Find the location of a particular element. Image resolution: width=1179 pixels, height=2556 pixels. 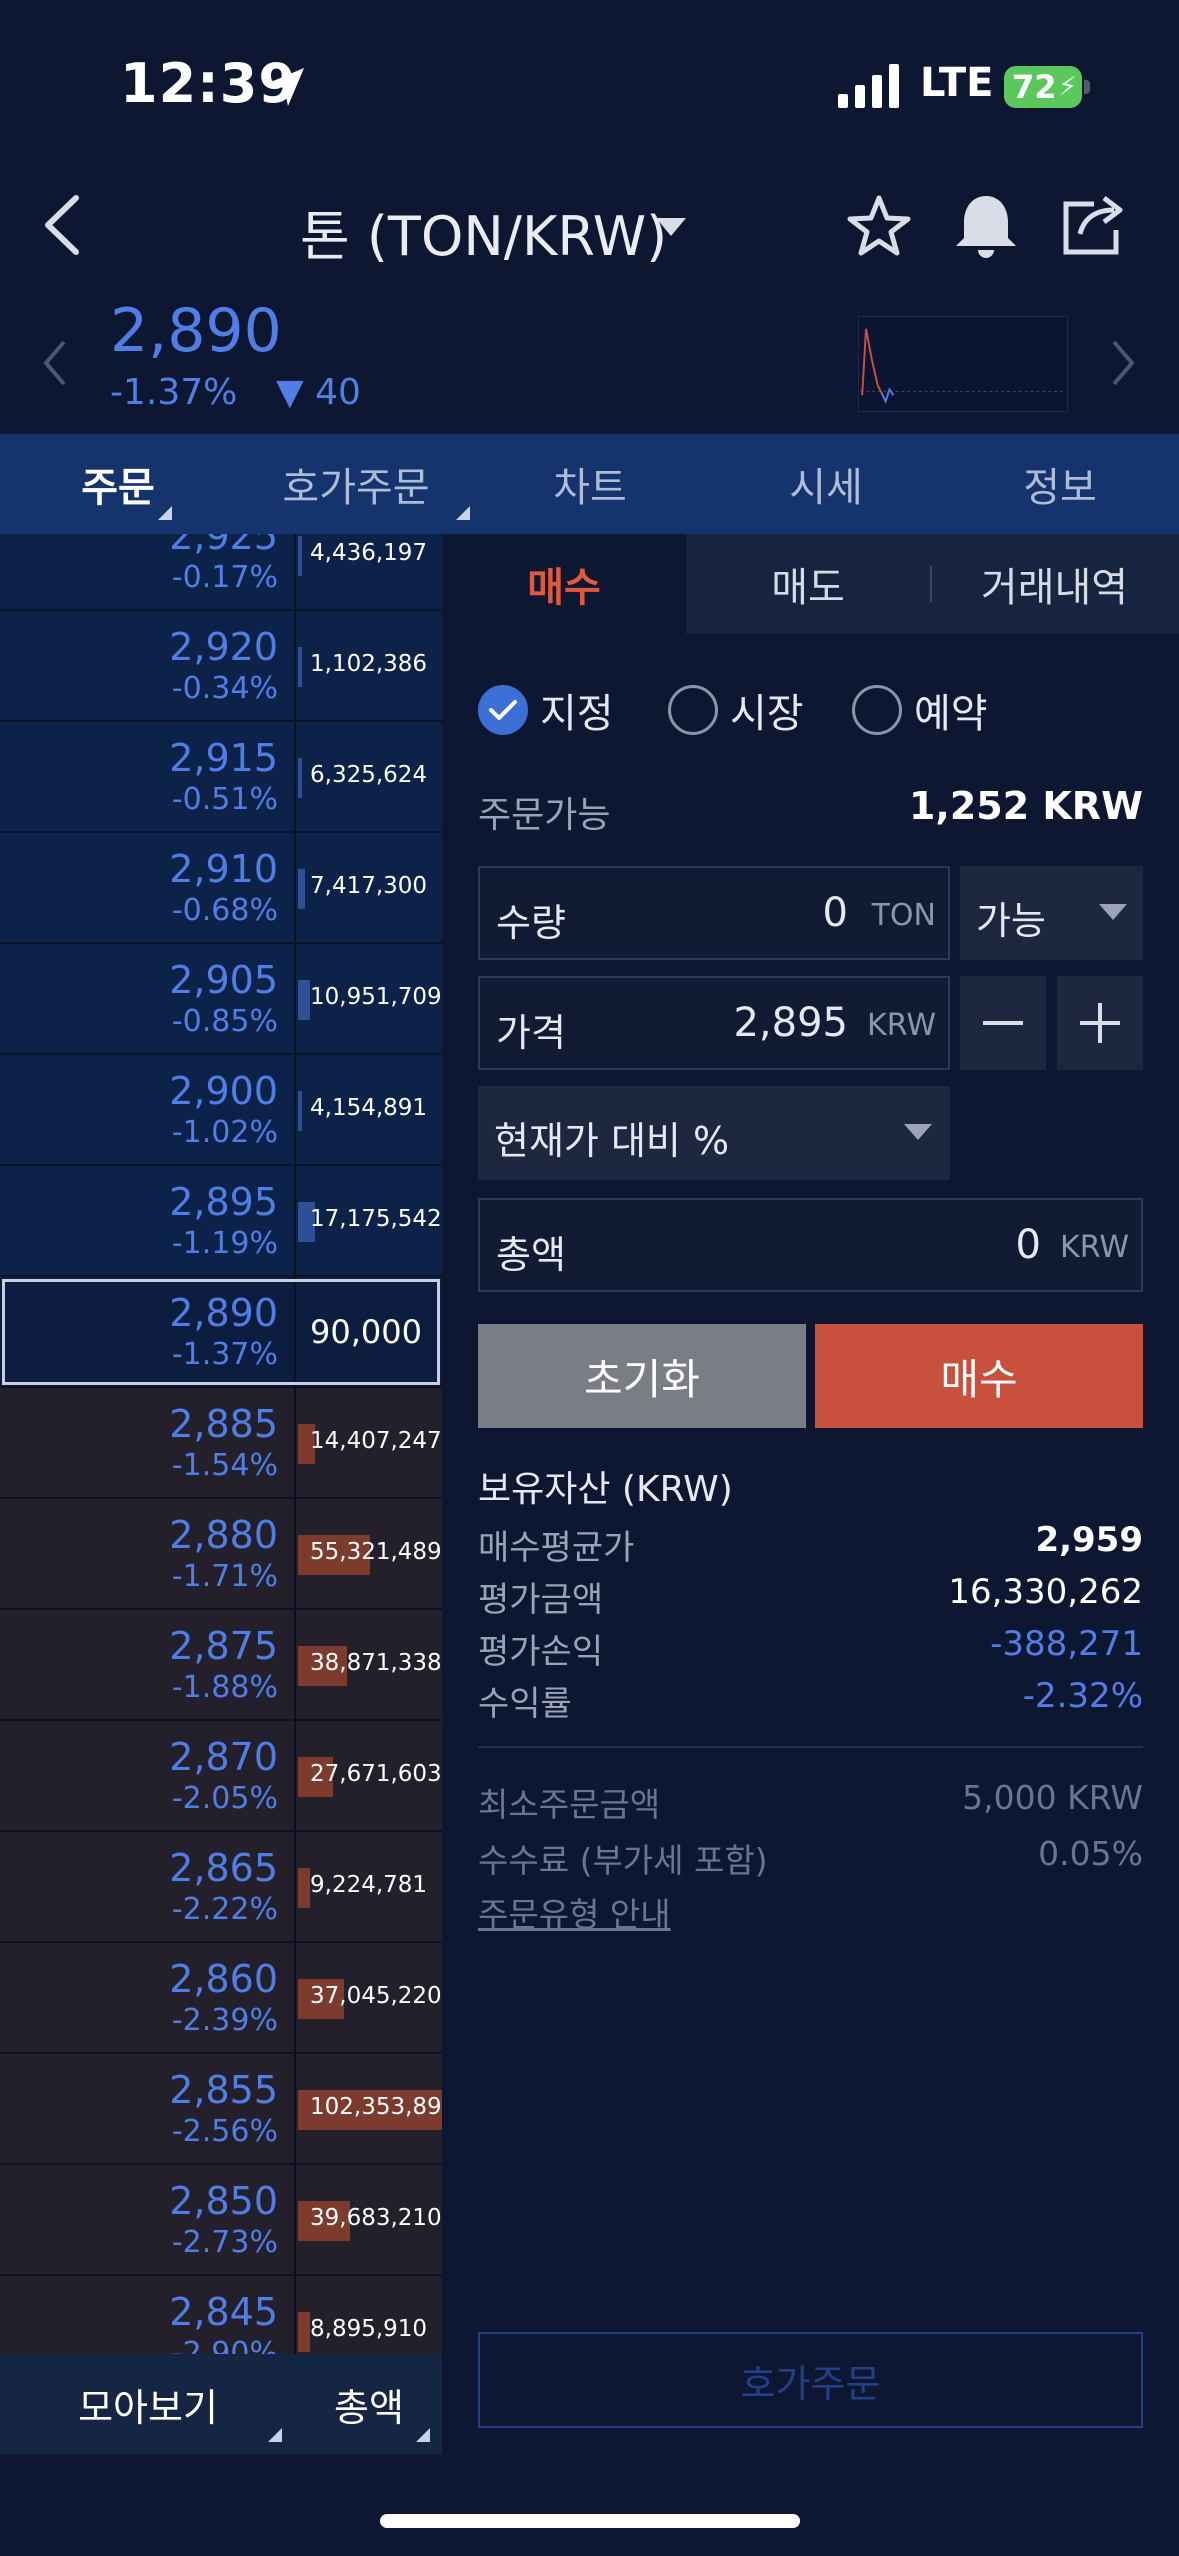

quantity-value: 0 is located at coordinates (835, 913).